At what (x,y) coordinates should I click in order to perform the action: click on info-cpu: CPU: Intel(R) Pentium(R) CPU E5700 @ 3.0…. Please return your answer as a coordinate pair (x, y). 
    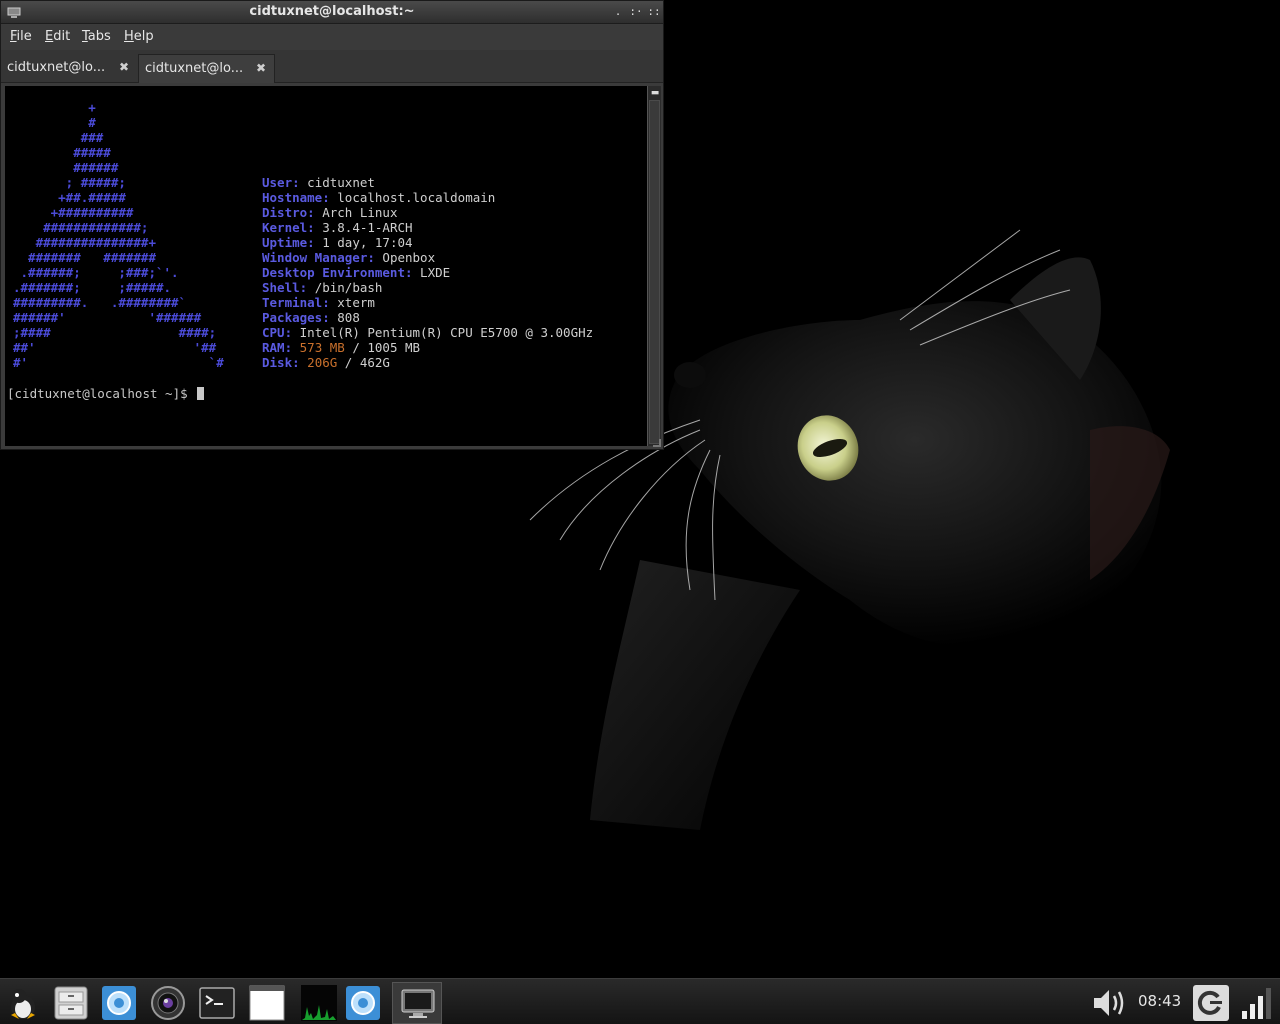
    Looking at the image, I should click on (428, 332).